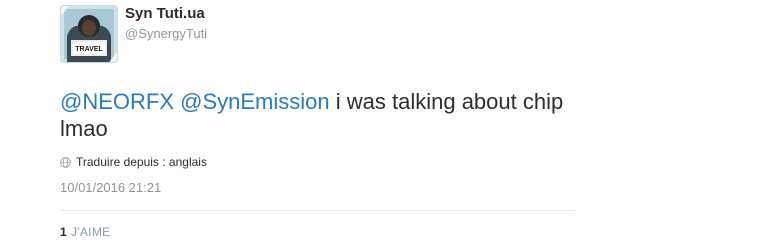 The height and width of the screenshot is (251, 762). Describe the element at coordinates (90, 232) in the screenshot. I see `likes-label: J'AIME` at that location.